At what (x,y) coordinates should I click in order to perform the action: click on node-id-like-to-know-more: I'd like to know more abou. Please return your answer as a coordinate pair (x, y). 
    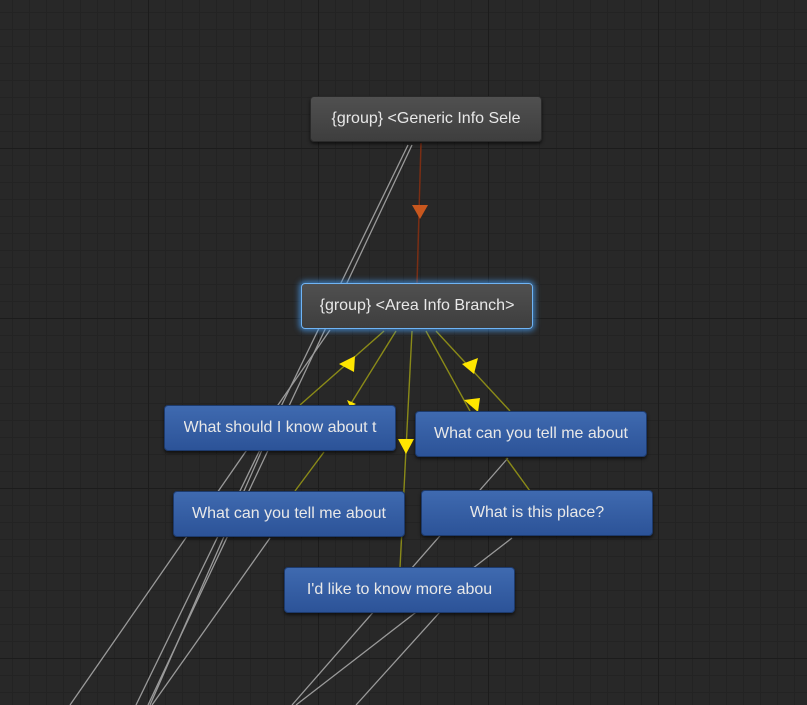
    Looking at the image, I should click on (399, 590).